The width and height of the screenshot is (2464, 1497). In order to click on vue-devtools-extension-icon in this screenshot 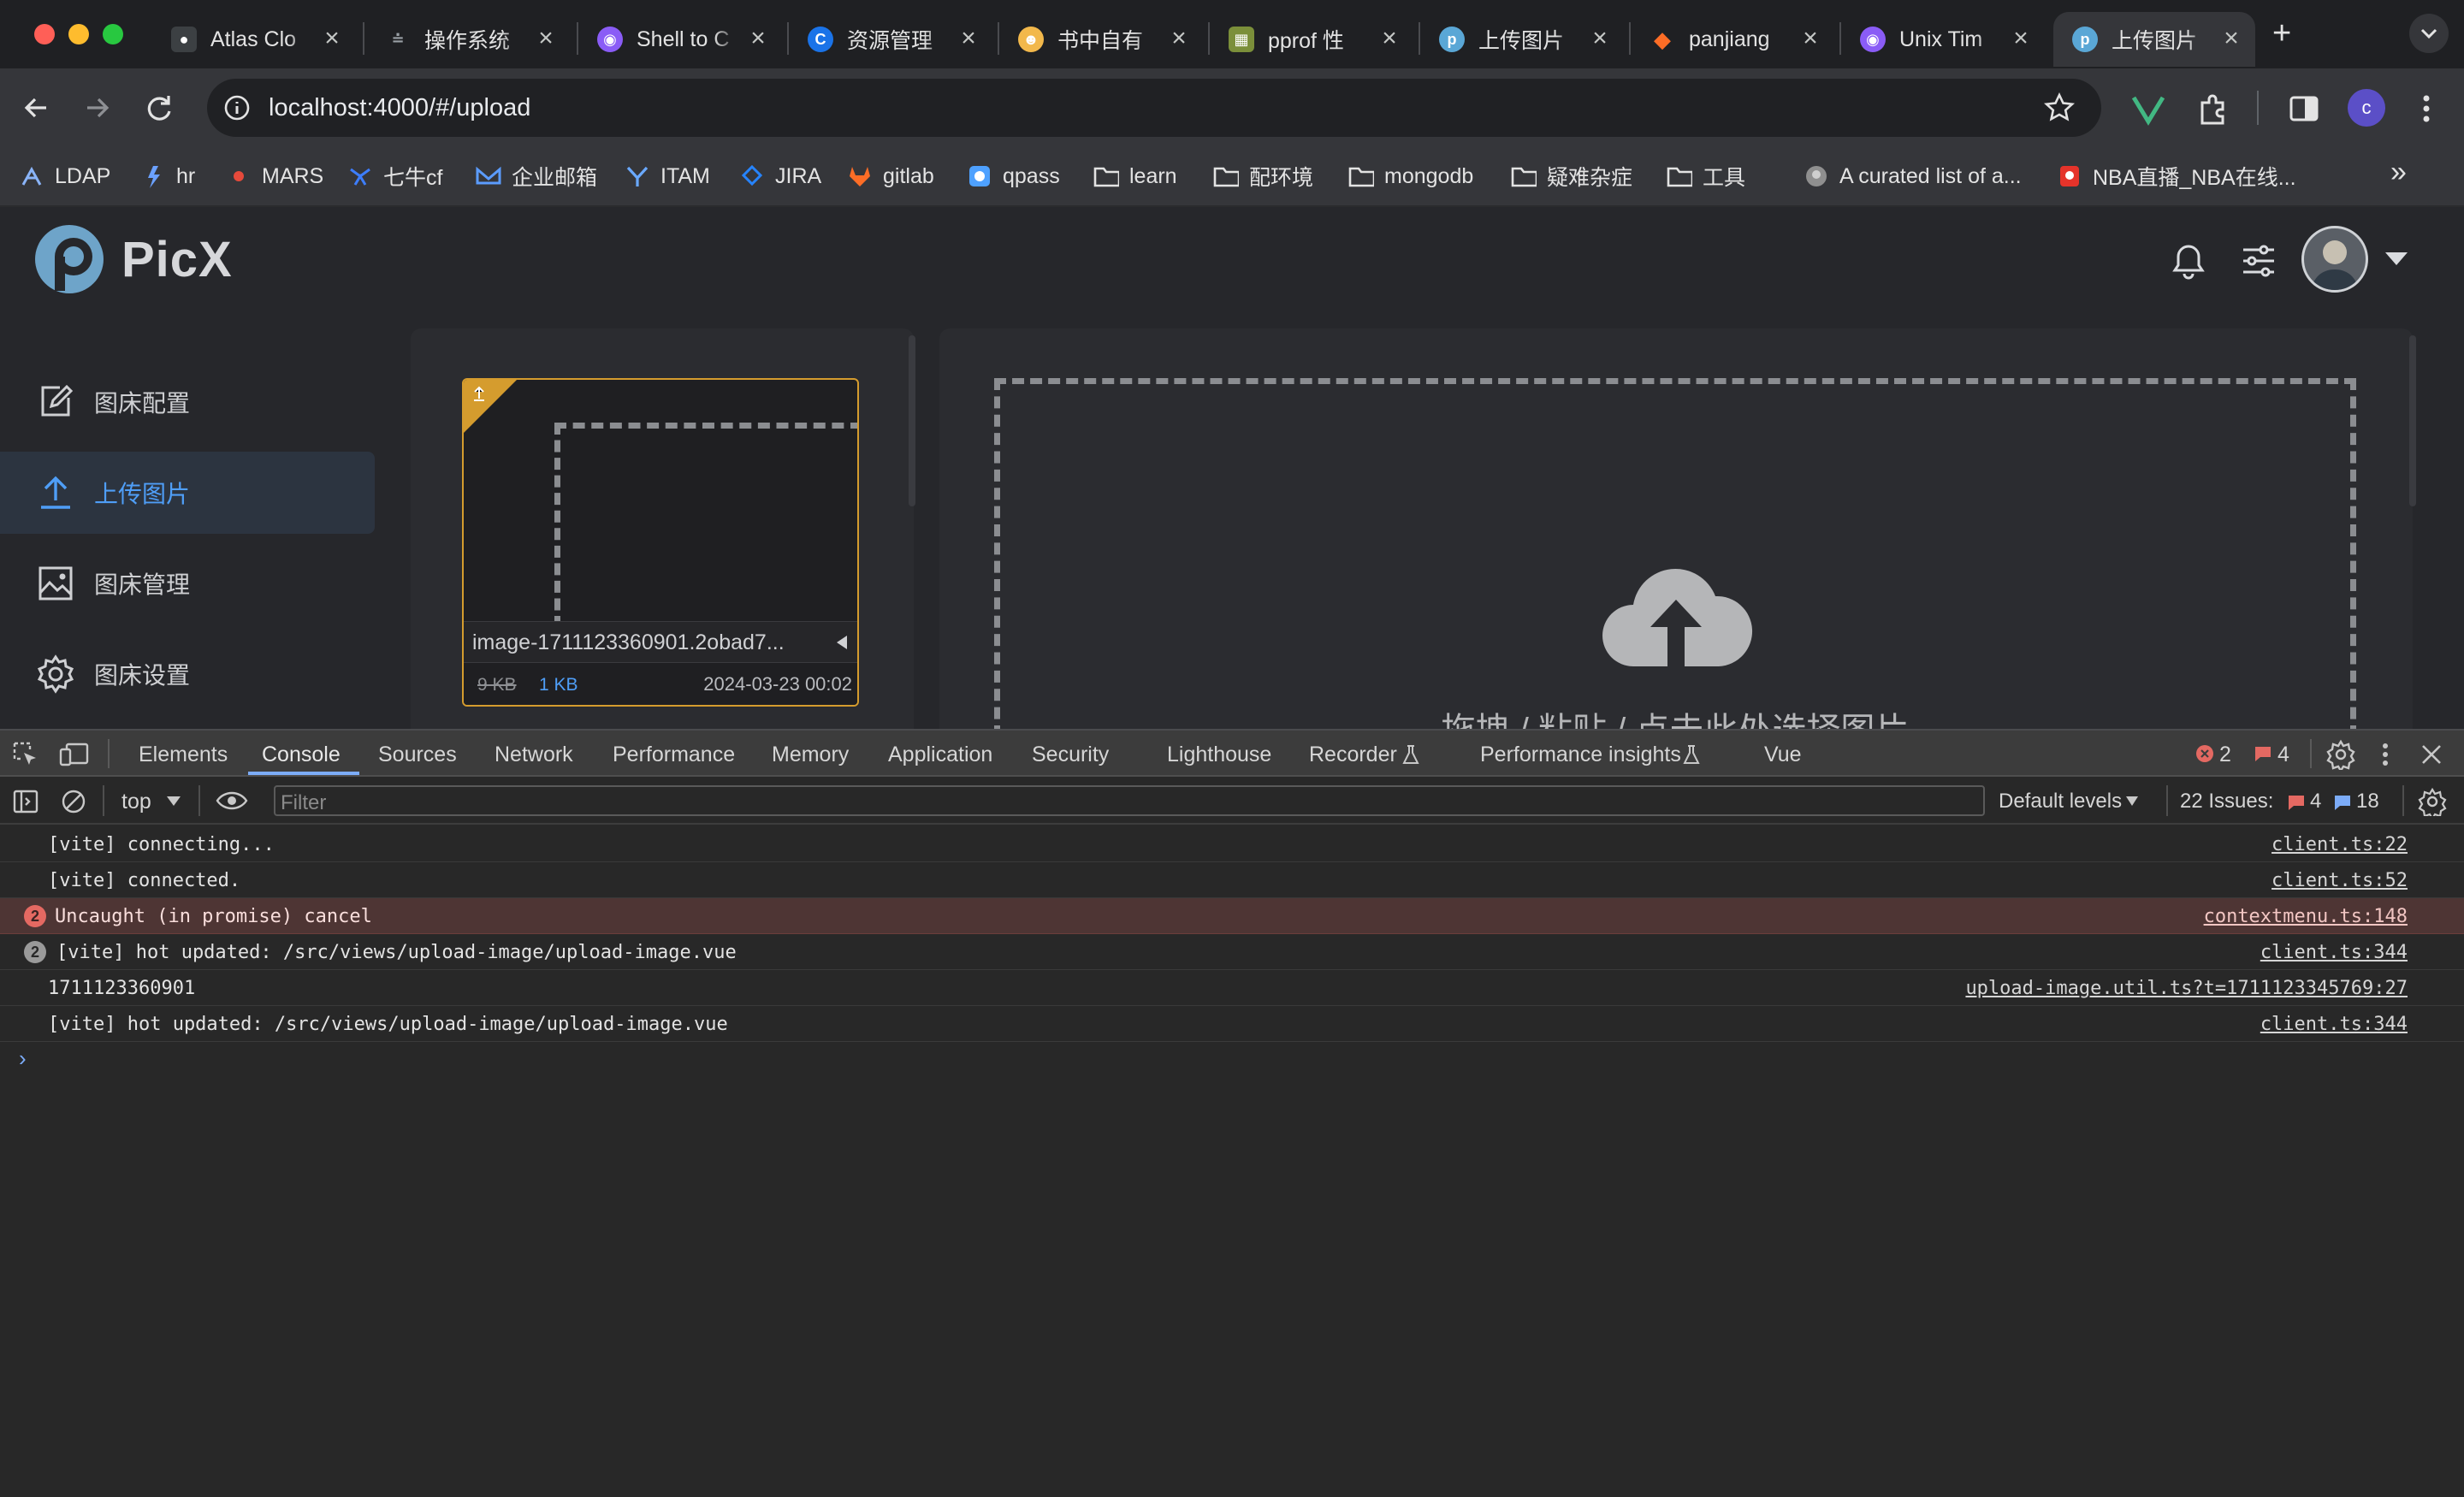, I will do `click(2148, 109)`.